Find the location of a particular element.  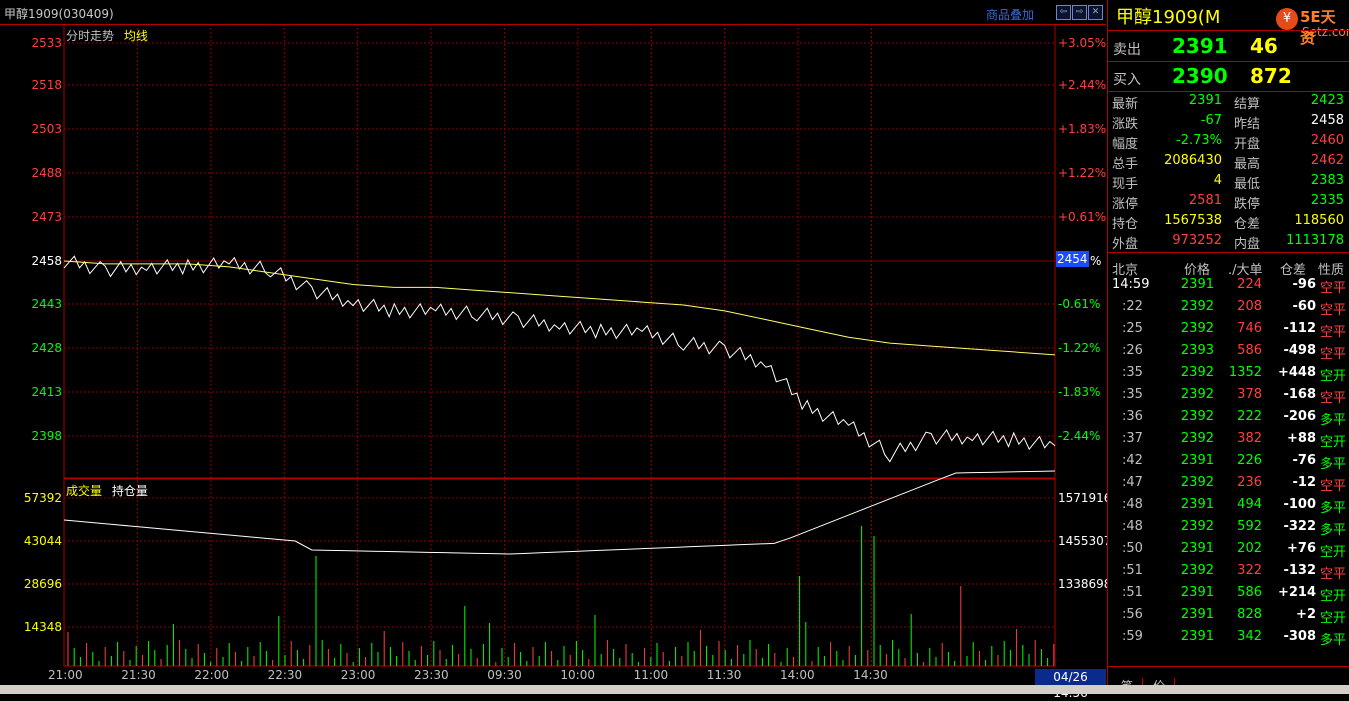

time-tick-label: 23:30 is located at coordinates (431, 675).